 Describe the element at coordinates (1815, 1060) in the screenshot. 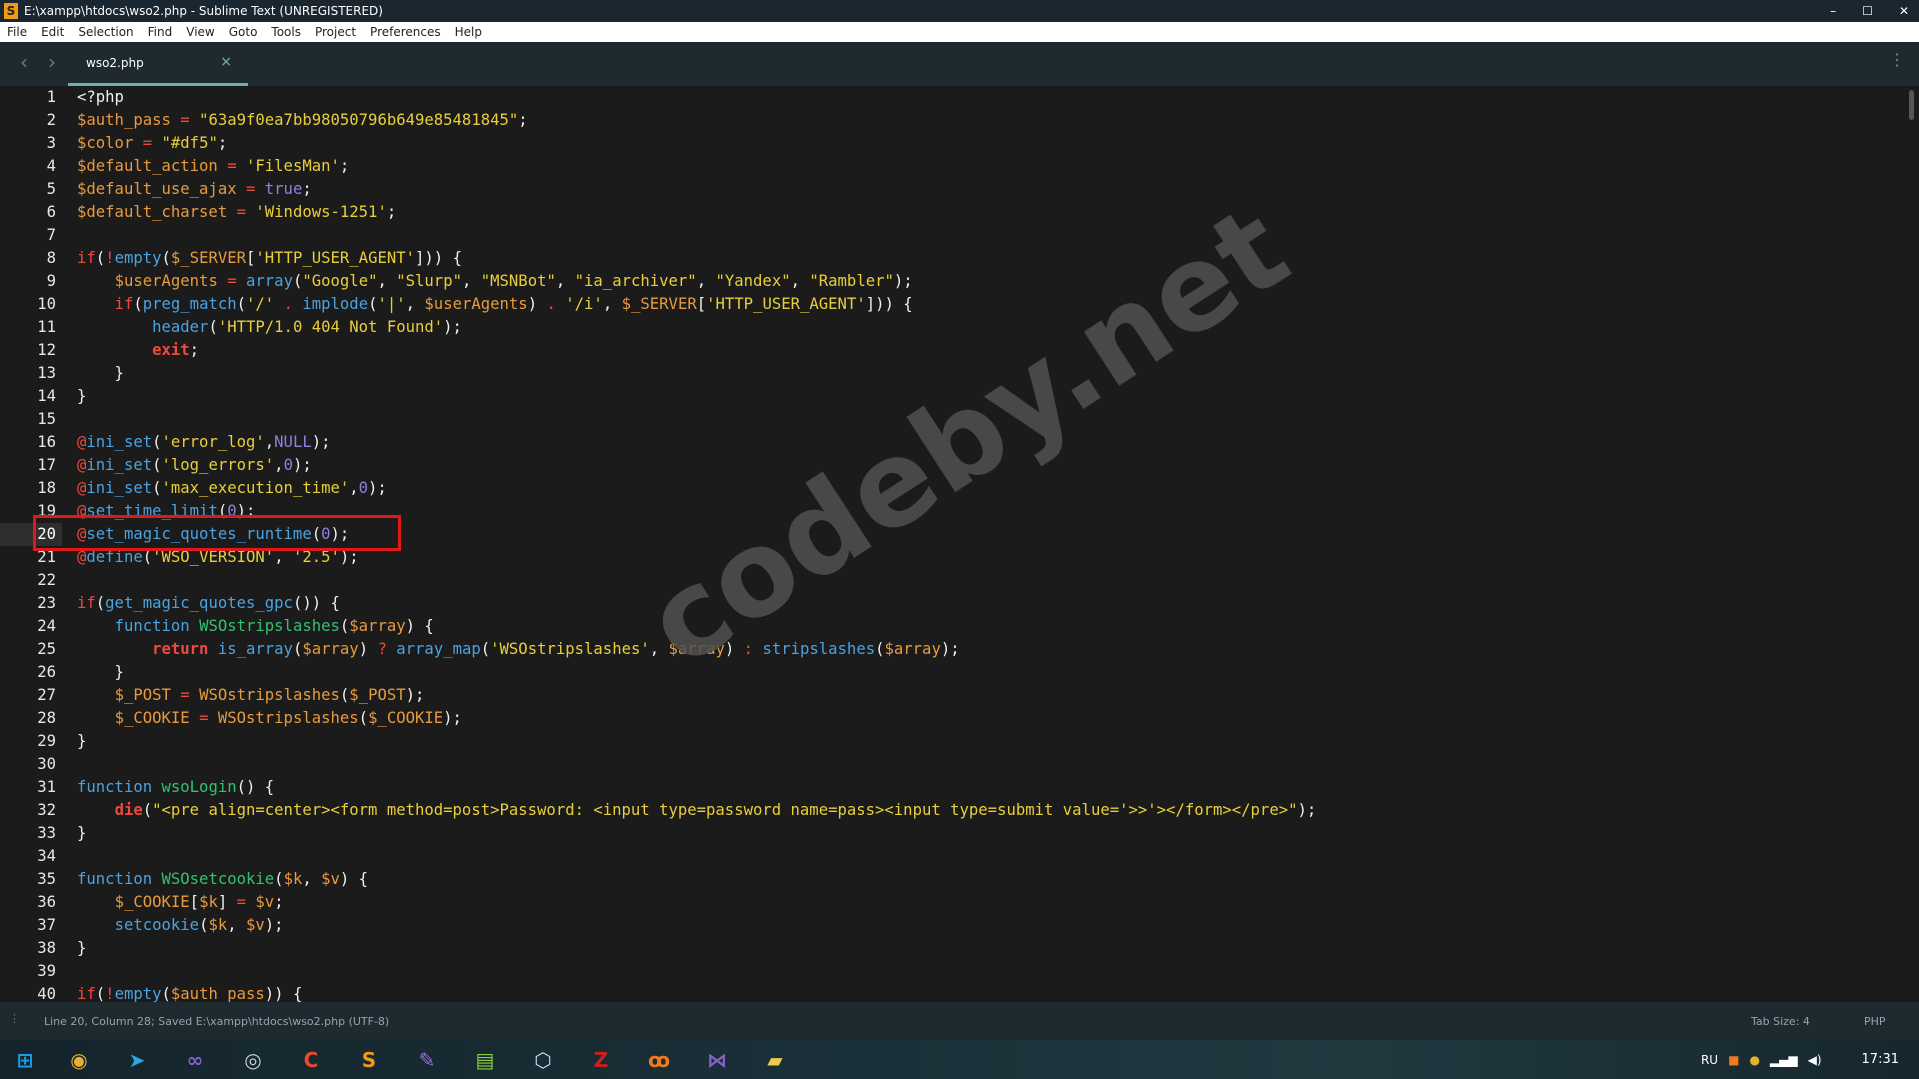

I see `volume-icon: ◀)` at that location.